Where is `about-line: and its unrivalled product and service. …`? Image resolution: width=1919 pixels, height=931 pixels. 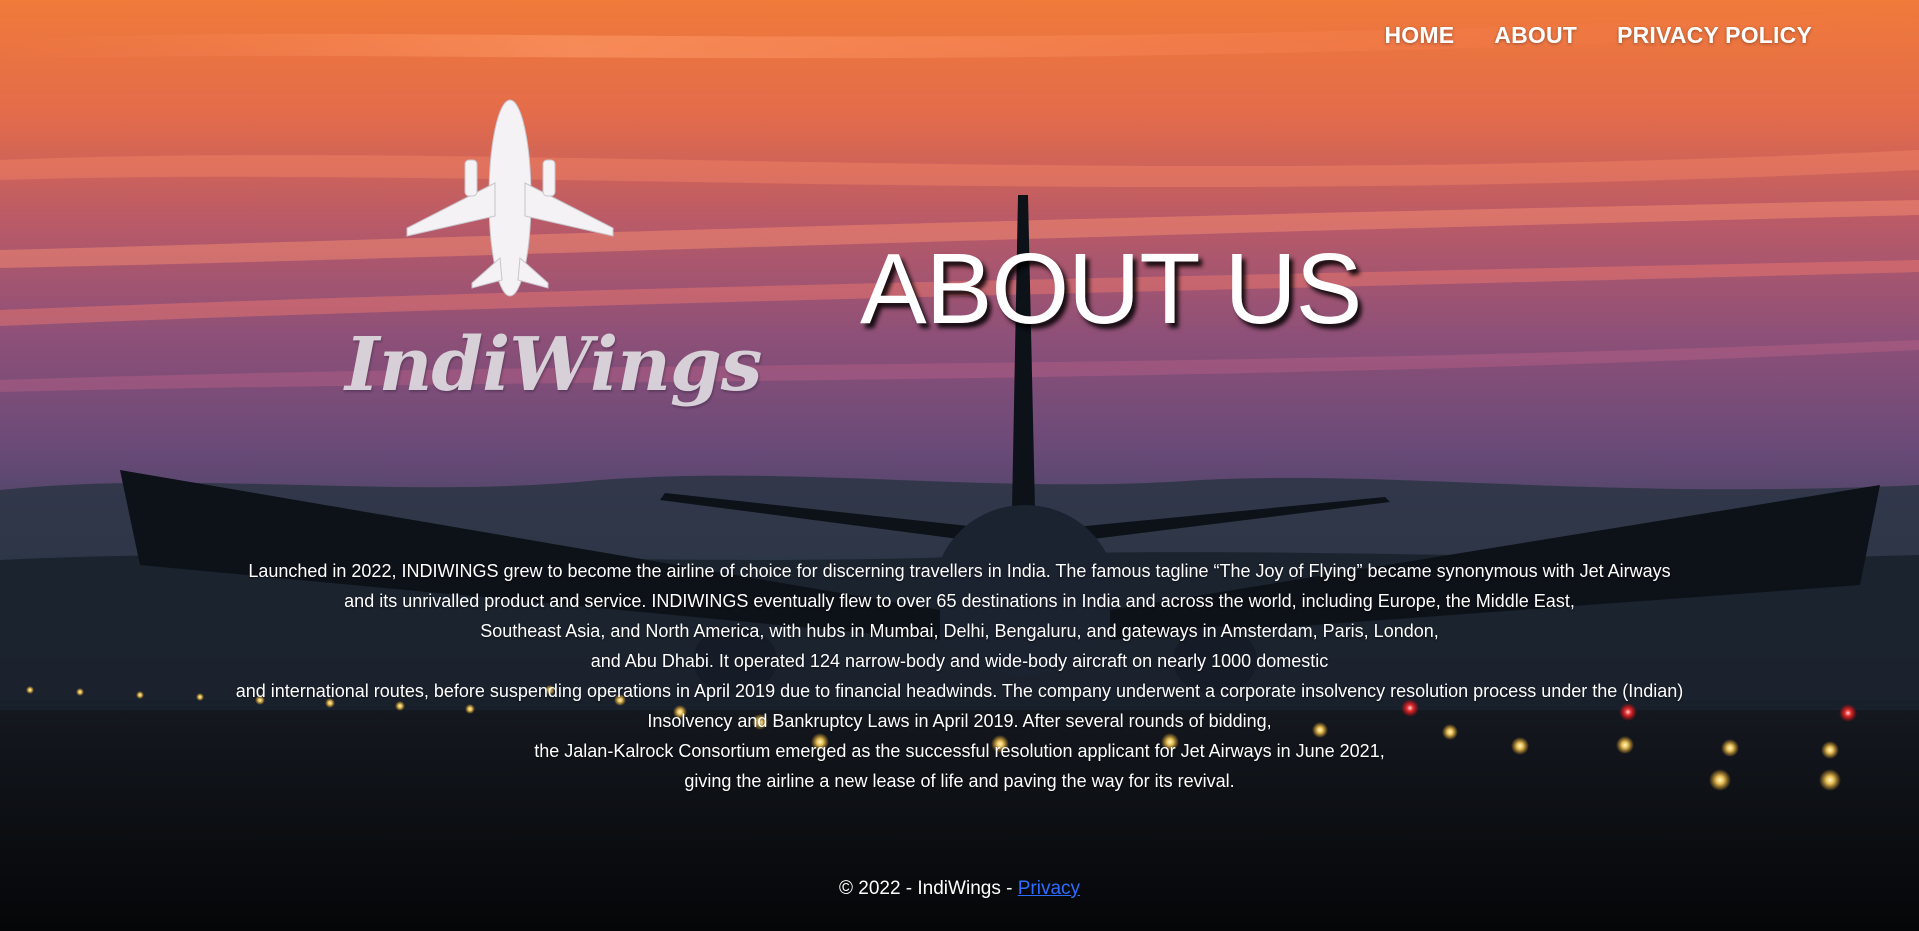 about-line: and its unrivalled product and service. … is located at coordinates (959, 601).